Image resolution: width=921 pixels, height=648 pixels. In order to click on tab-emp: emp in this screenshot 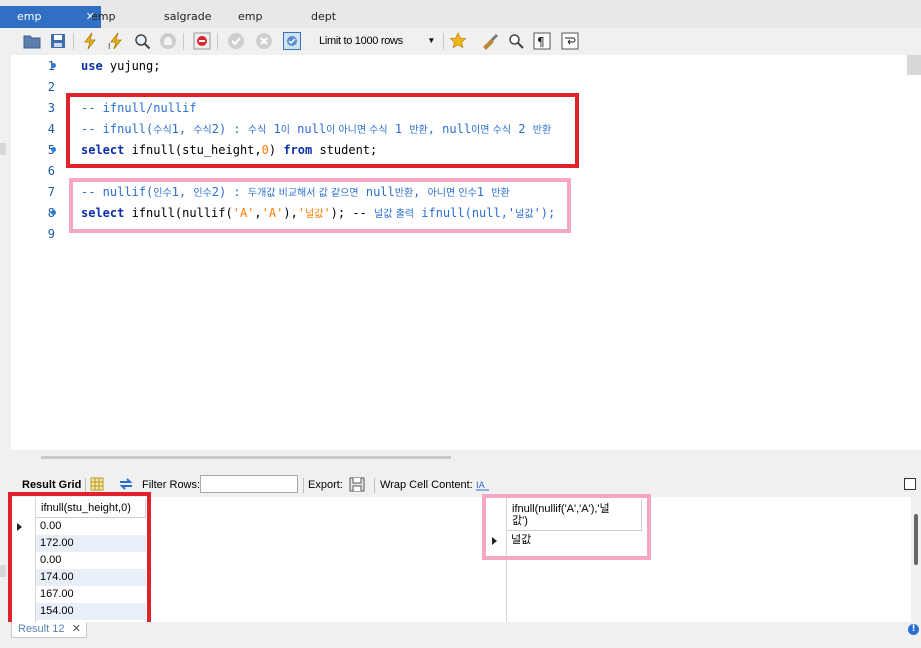, I will do `click(103, 17)`.